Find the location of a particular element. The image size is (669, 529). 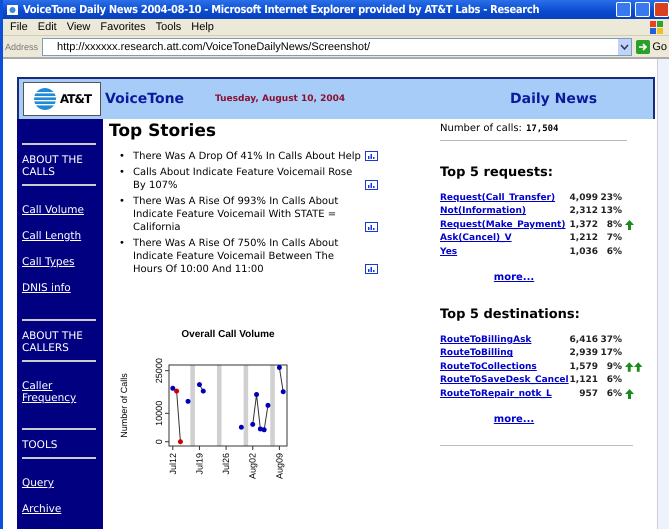

x-tick-label: Aug02 is located at coordinates (253, 466).